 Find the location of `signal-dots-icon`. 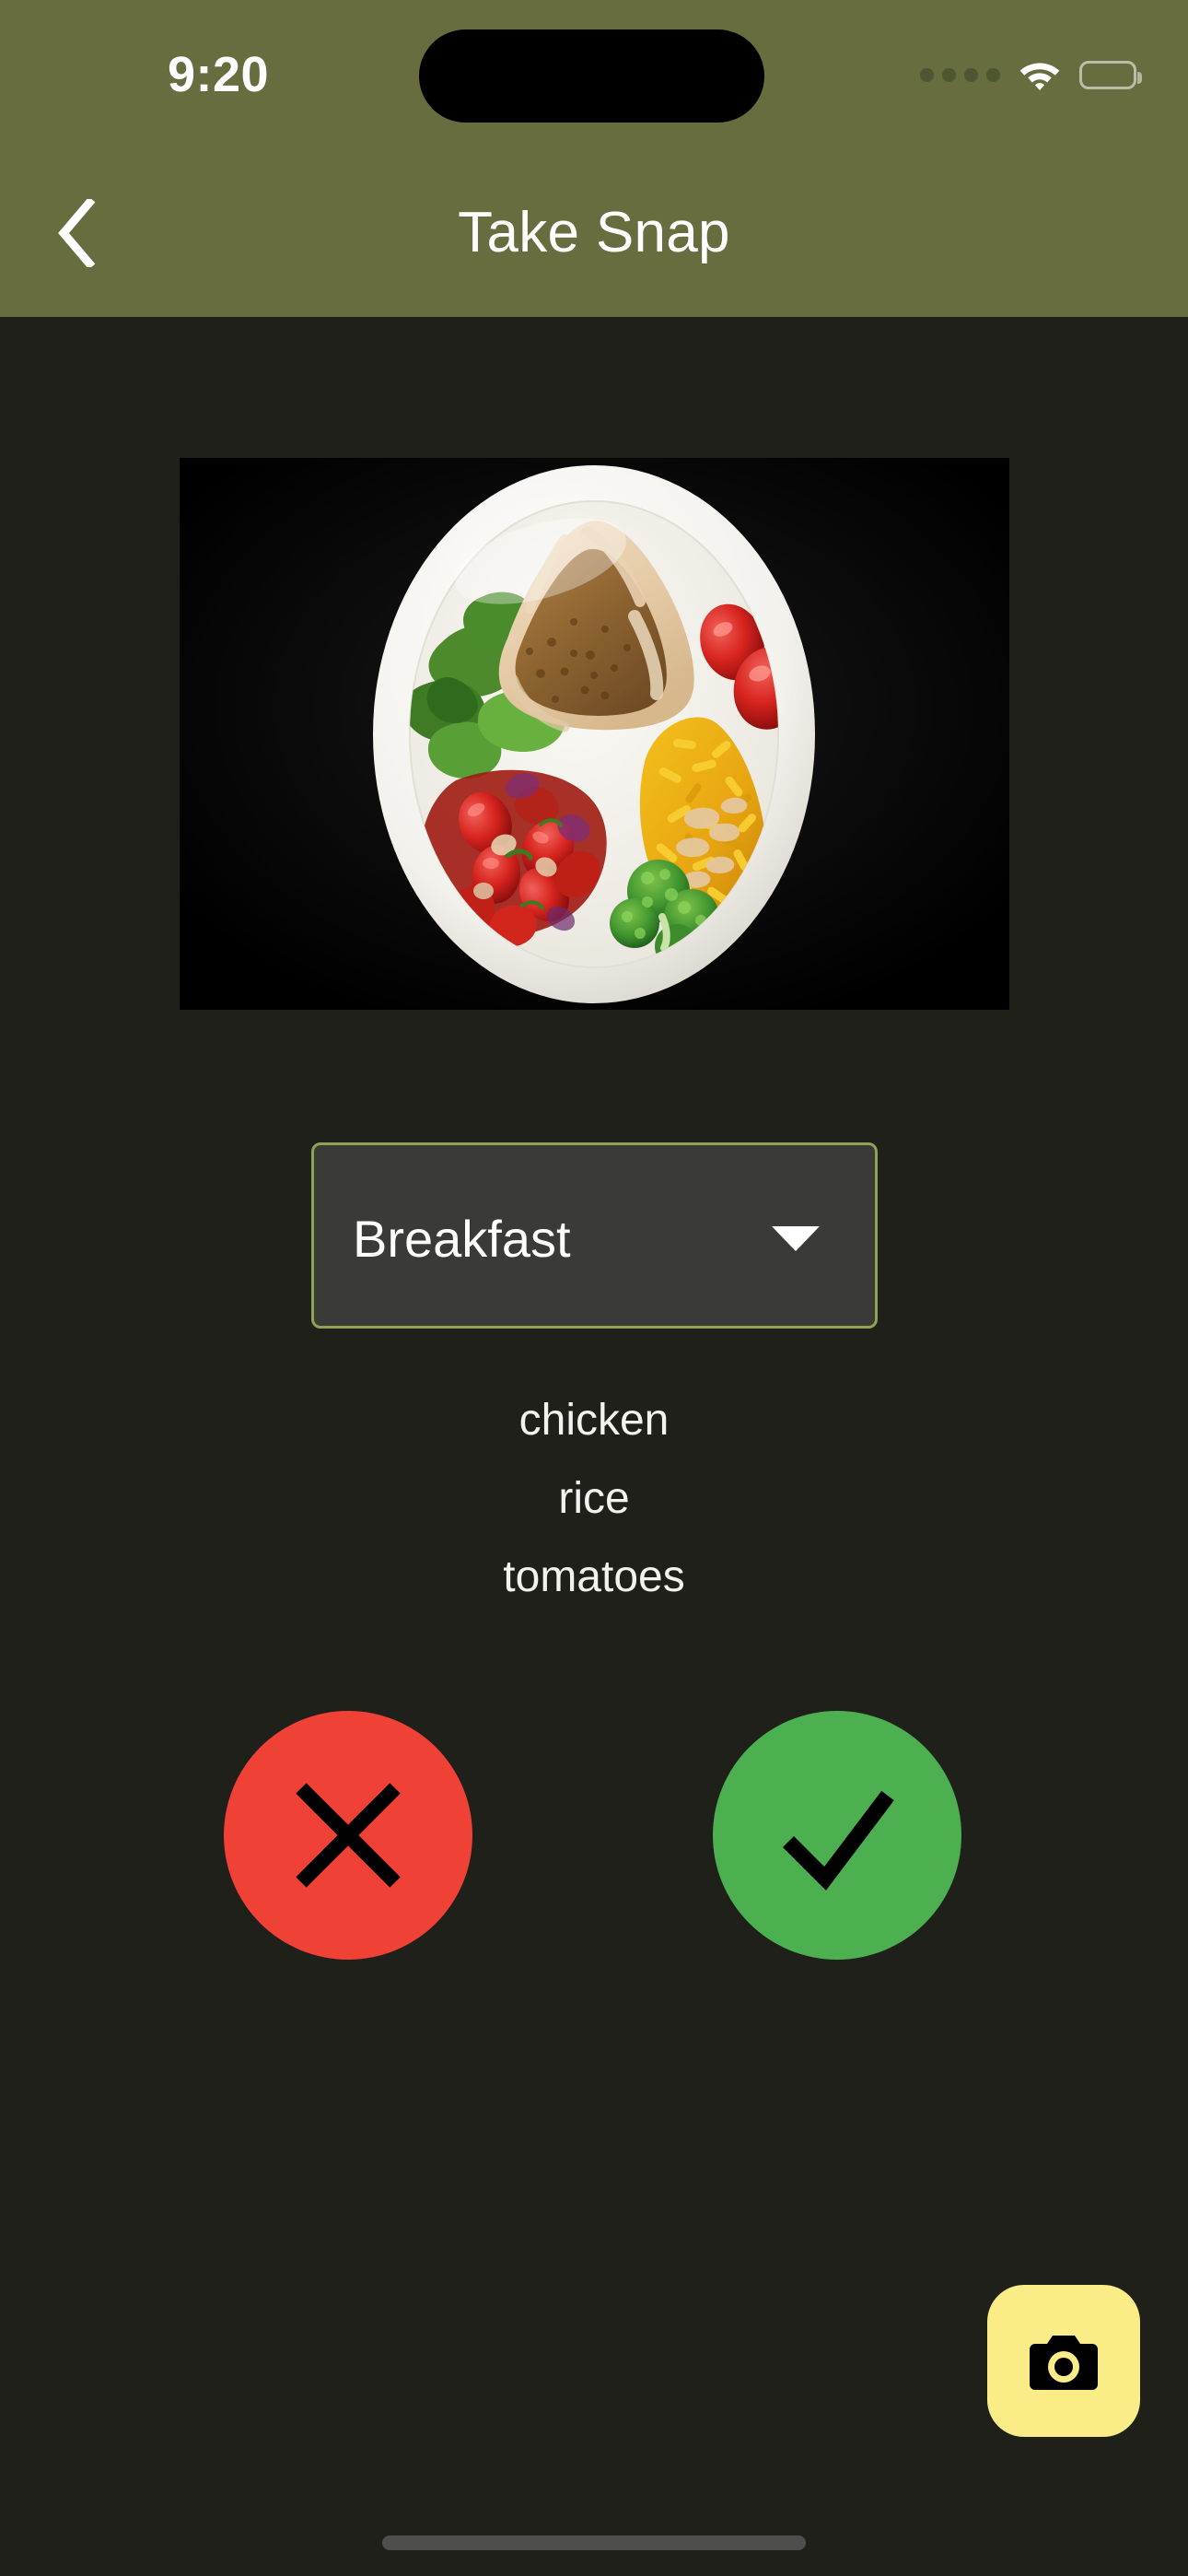

signal-dots-icon is located at coordinates (960, 74).